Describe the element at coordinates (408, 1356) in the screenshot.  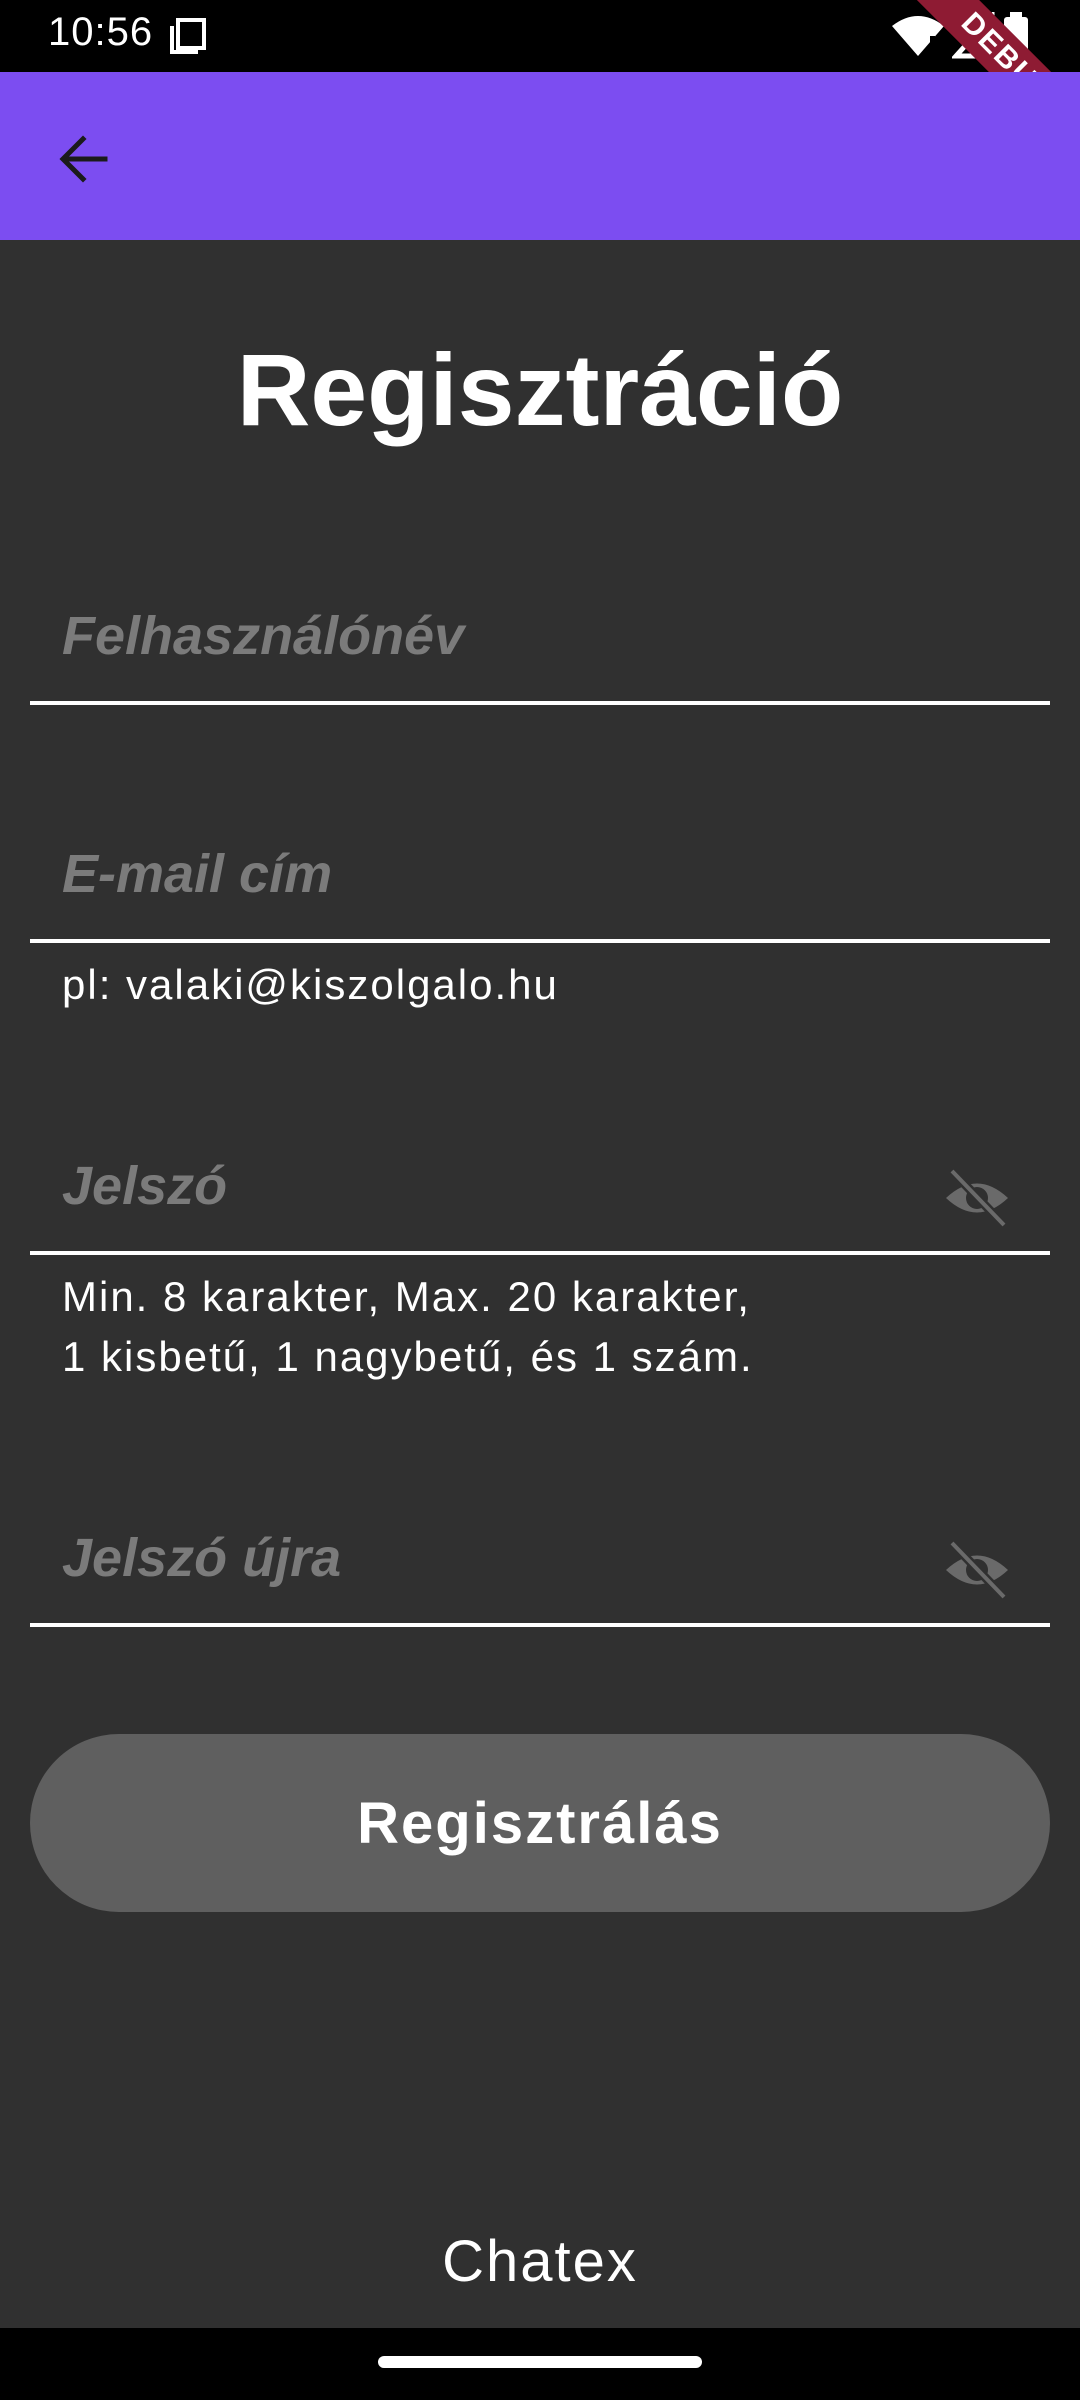
I see `password-helper-line-2: 1 kisbetű, 1 nagybetű, és 1 szám.` at that location.